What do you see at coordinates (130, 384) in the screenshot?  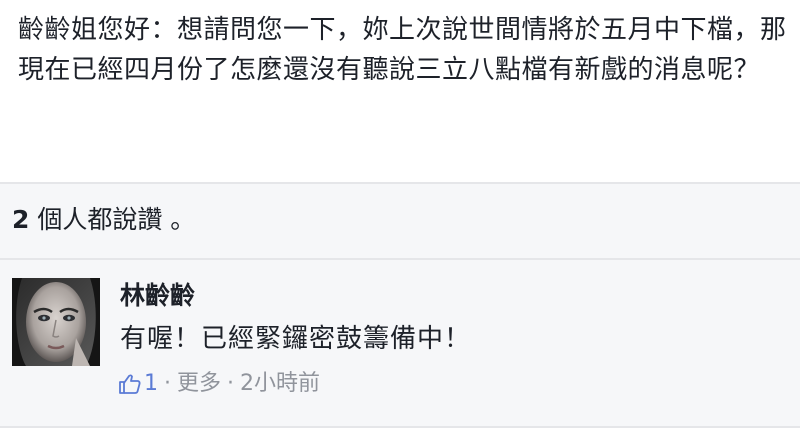 I see `thumbs-up-icon` at bounding box center [130, 384].